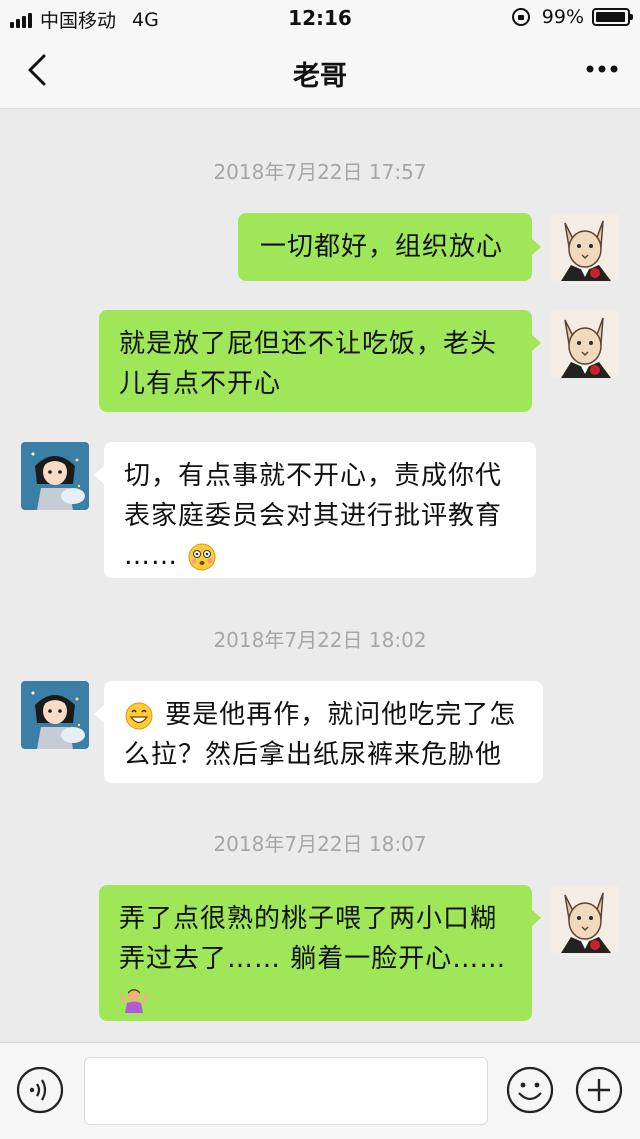 The width and height of the screenshot is (640, 1139). What do you see at coordinates (562, 17) in the screenshot?
I see `battery-percent: 99%` at bounding box center [562, 17].